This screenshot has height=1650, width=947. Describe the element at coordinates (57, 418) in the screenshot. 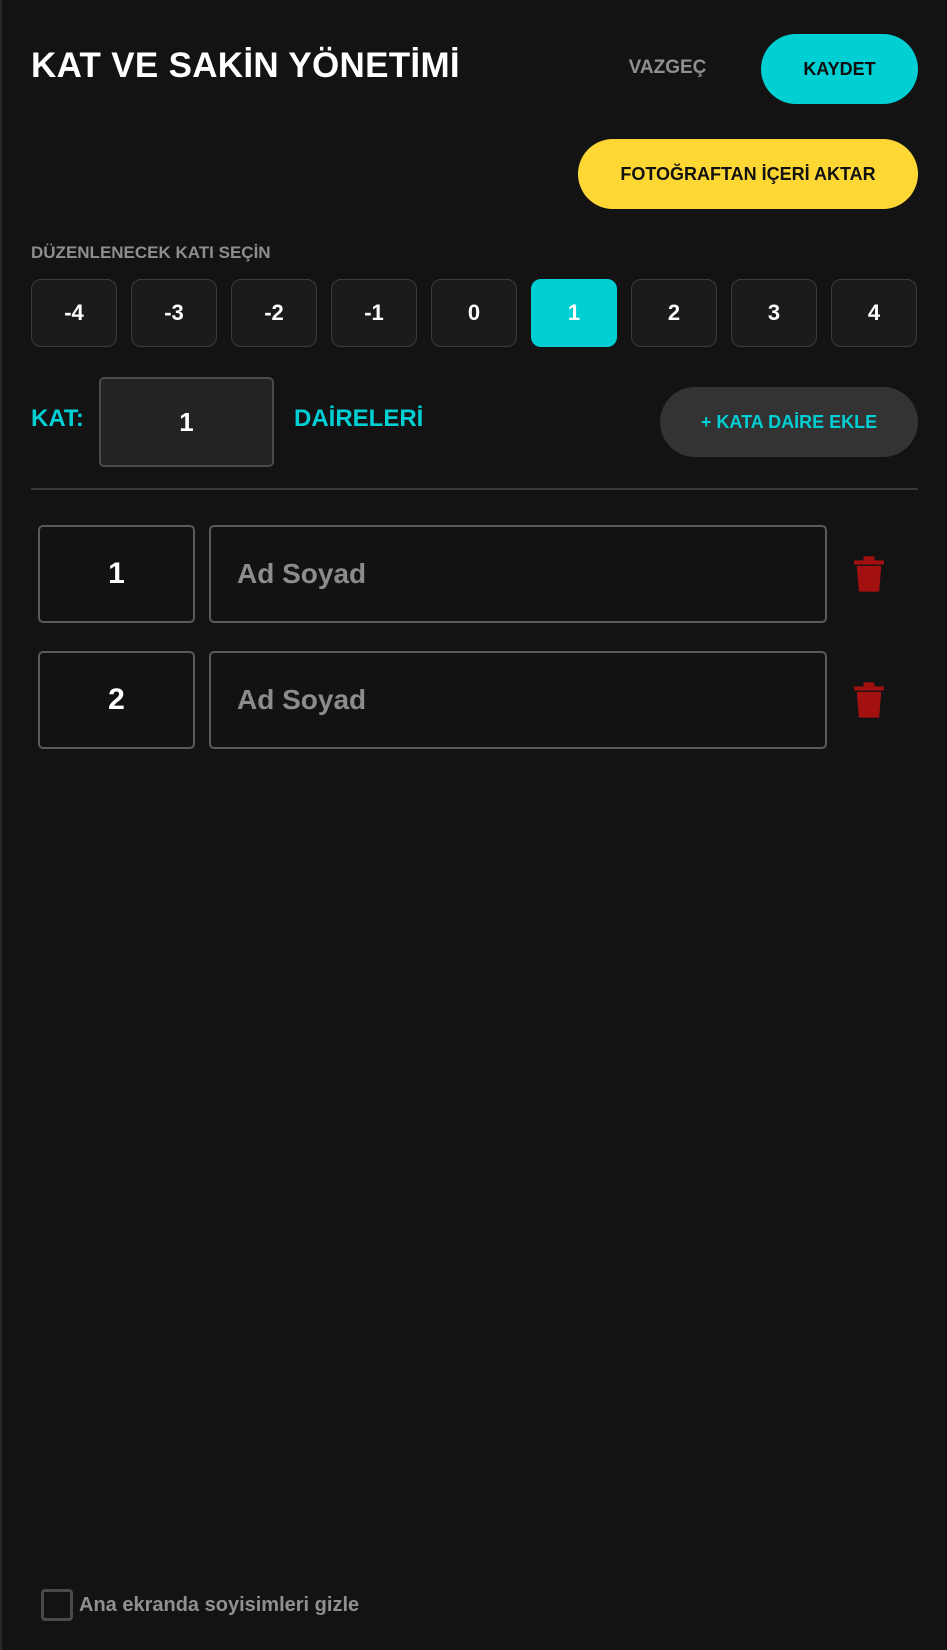

I see `floor-label: KAT:` at that location.